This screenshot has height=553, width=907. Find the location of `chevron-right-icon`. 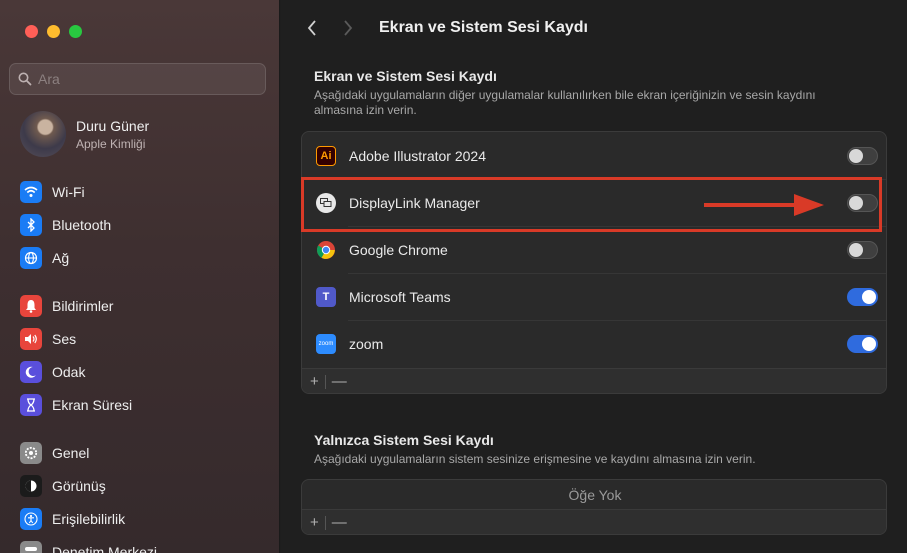

chevron-right-icon is located at coordinates (348, 28).